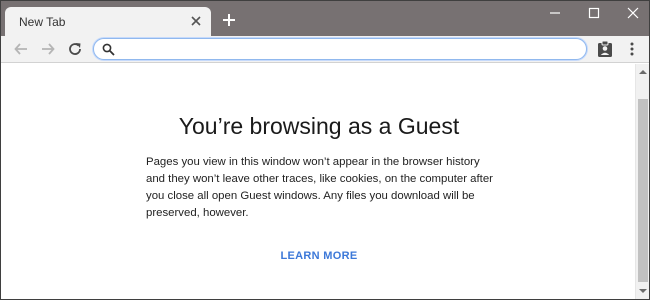  What do you see at coordinates (75, 49) in the screenshot?
I see `reload-button` at bounding box center [75, 49].